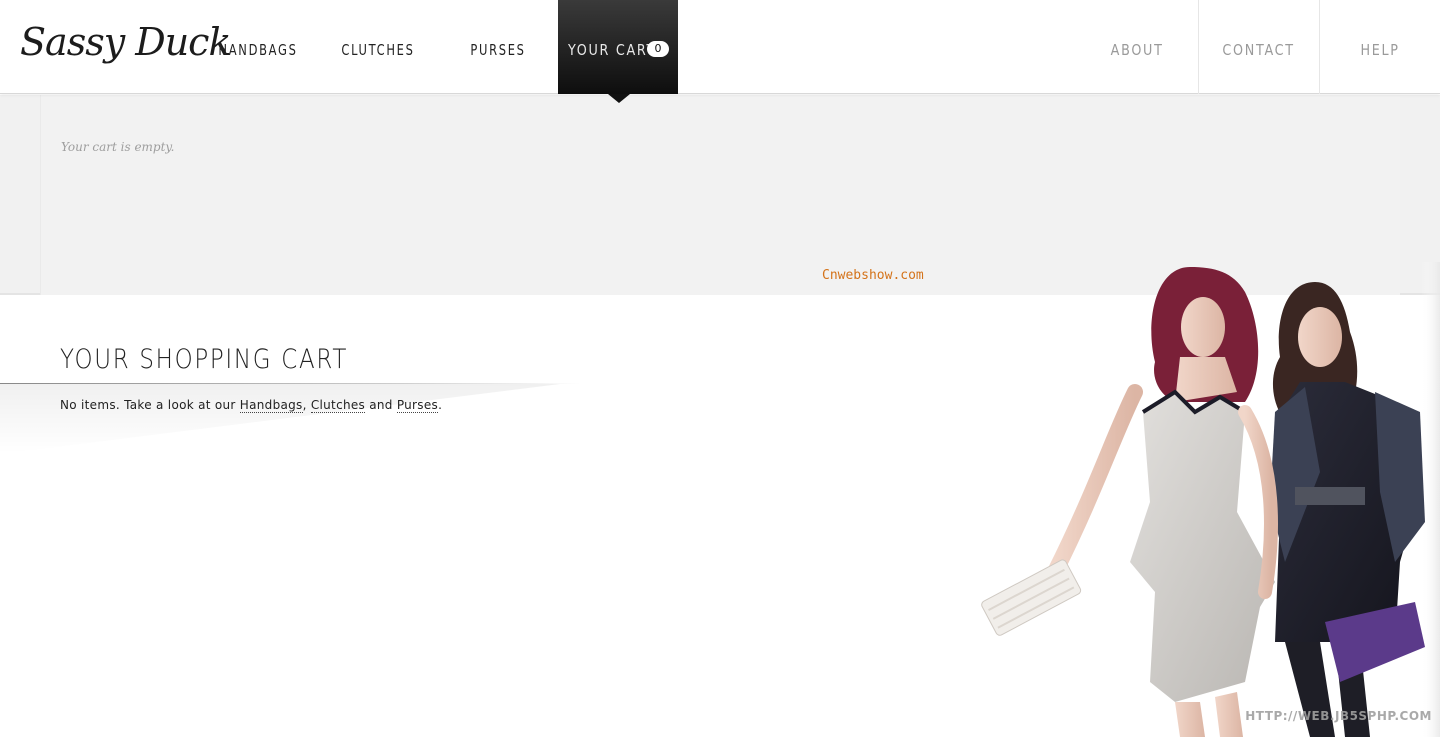 The height and width of the screenshot is (737, 1440). I want to click on title-shadow, so click(280, 419).